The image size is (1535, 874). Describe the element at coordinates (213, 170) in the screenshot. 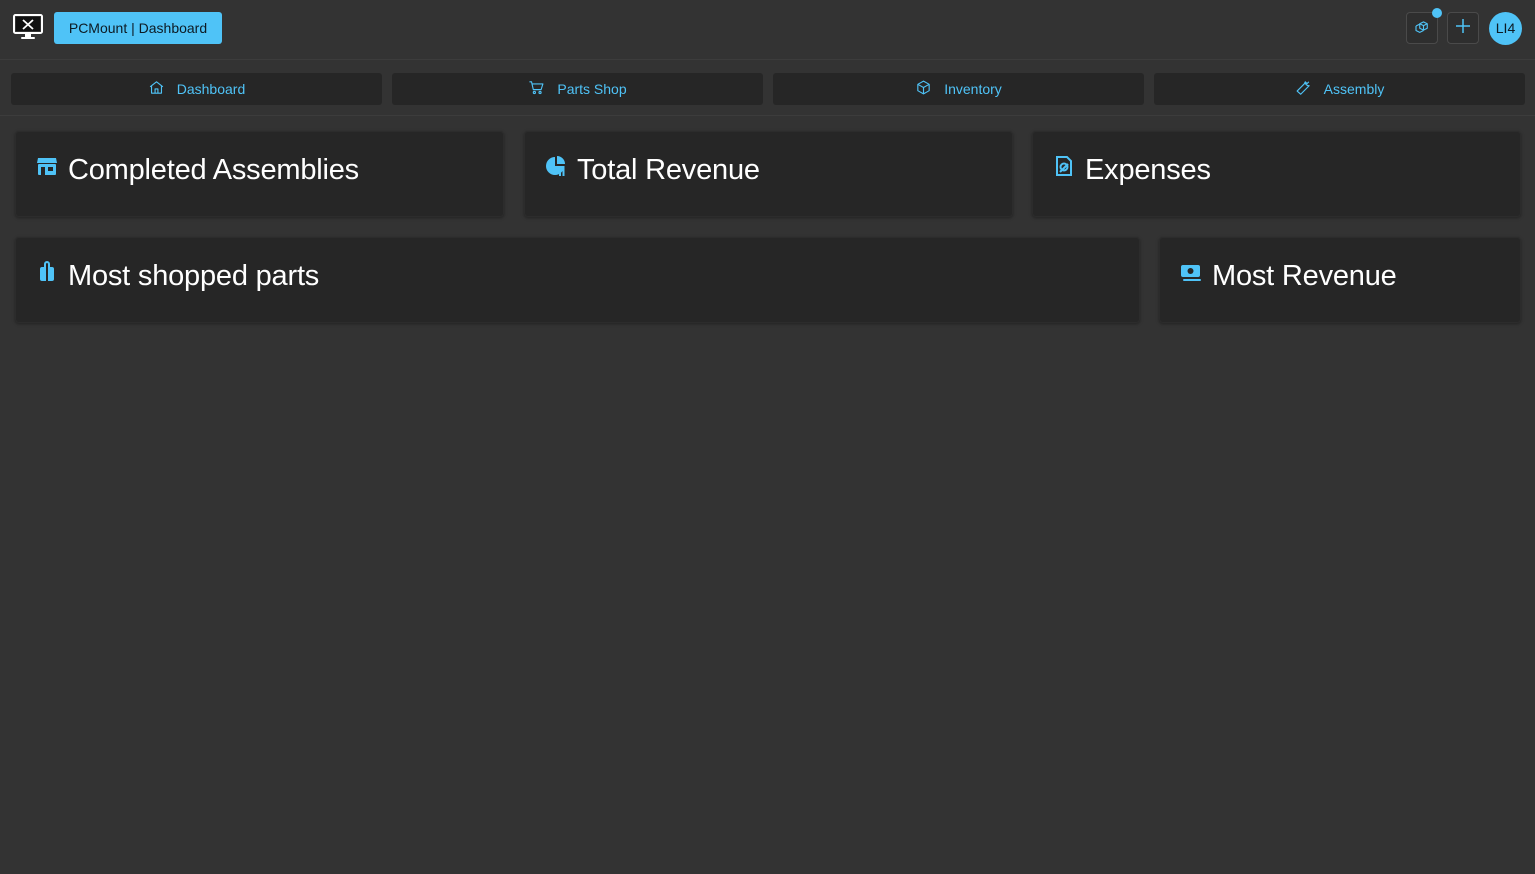

I see `card-title: Completed Assemblies` at that location.